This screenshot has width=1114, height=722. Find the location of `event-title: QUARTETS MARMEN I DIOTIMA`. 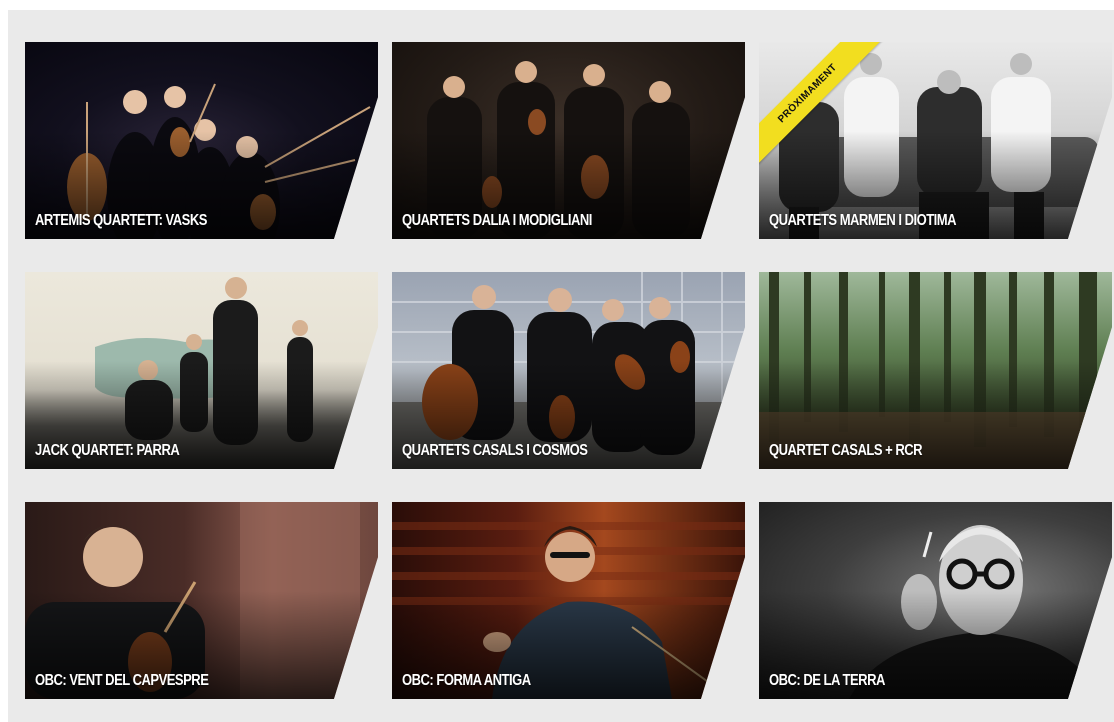

event-title: QUARTETS MARMEN I DIOTIMA is located at coordinates (863, 220).